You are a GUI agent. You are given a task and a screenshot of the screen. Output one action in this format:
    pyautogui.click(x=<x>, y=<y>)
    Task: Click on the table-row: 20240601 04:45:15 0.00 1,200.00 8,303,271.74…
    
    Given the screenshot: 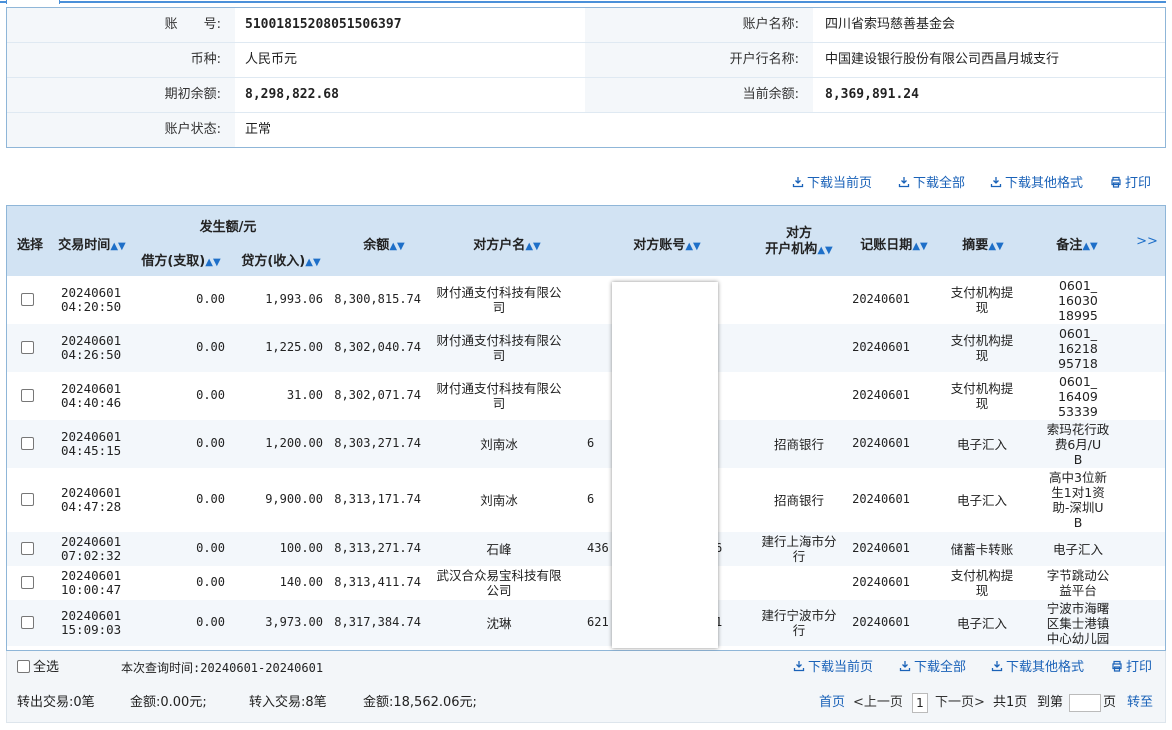 What is the action you would take?
    pyautogui.click(x=586, y=444)
    